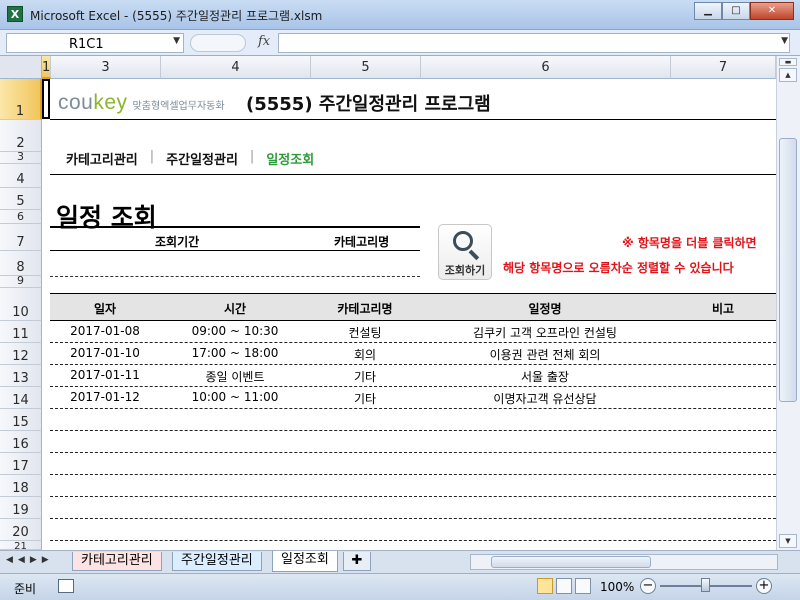 The width and height of the screenshot is (800, 600). Describe the element at coordinates (202, 158) in the screenshot. I see `menu-weekly-schedule: 주간일정관리` at that location.